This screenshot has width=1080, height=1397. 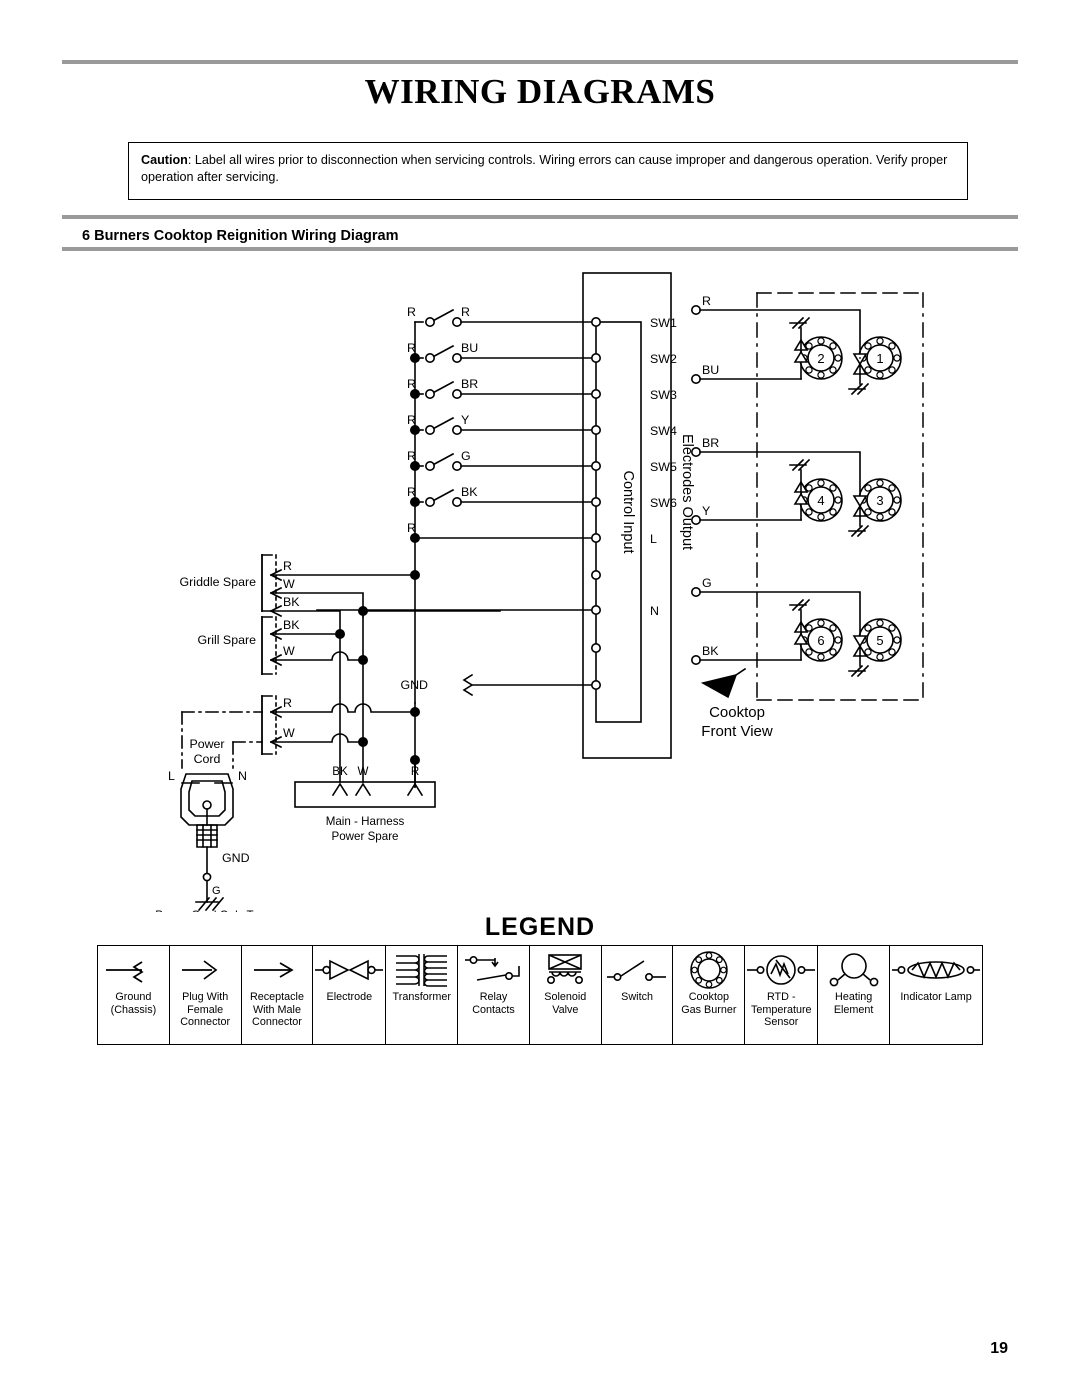 What do you see at coordinates (854, 970) in the screenshot?
I see `heating-element-icon` at bounding box center [854, 970].